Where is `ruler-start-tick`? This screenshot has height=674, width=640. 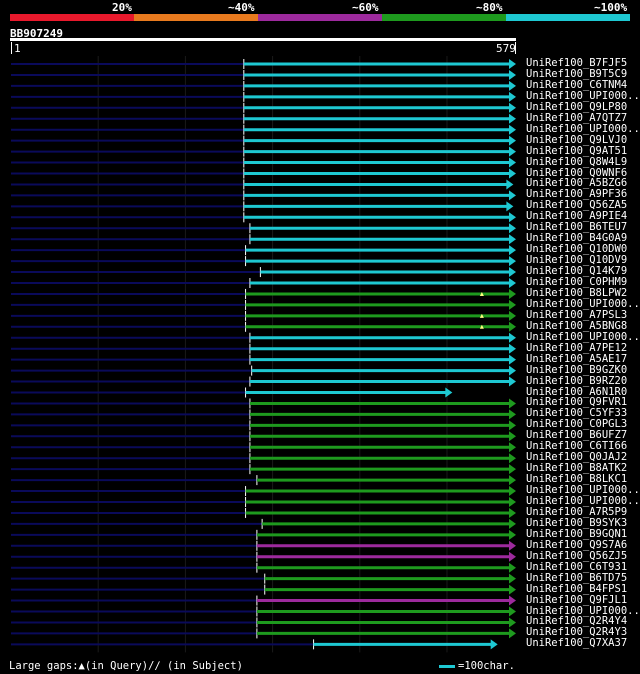 ruler-start-tick is located at coordinates (11, 48).